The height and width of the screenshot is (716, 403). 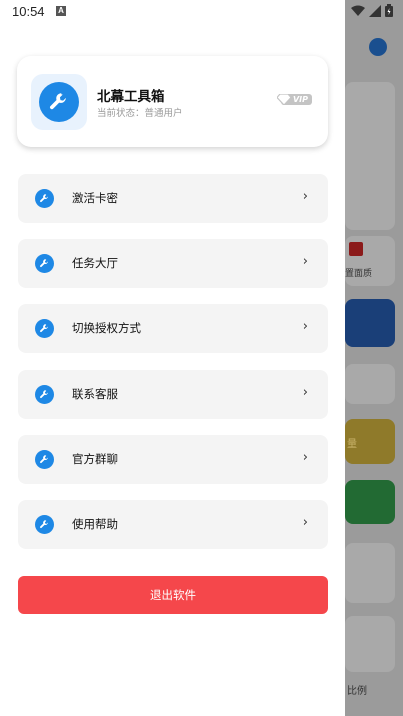 What do you see at coordinates (172, 101) in the screenshot?
I see `profile-card: 北幕工具箱 当前状态：普通用户 VIP` at bounding box center [172, 101].